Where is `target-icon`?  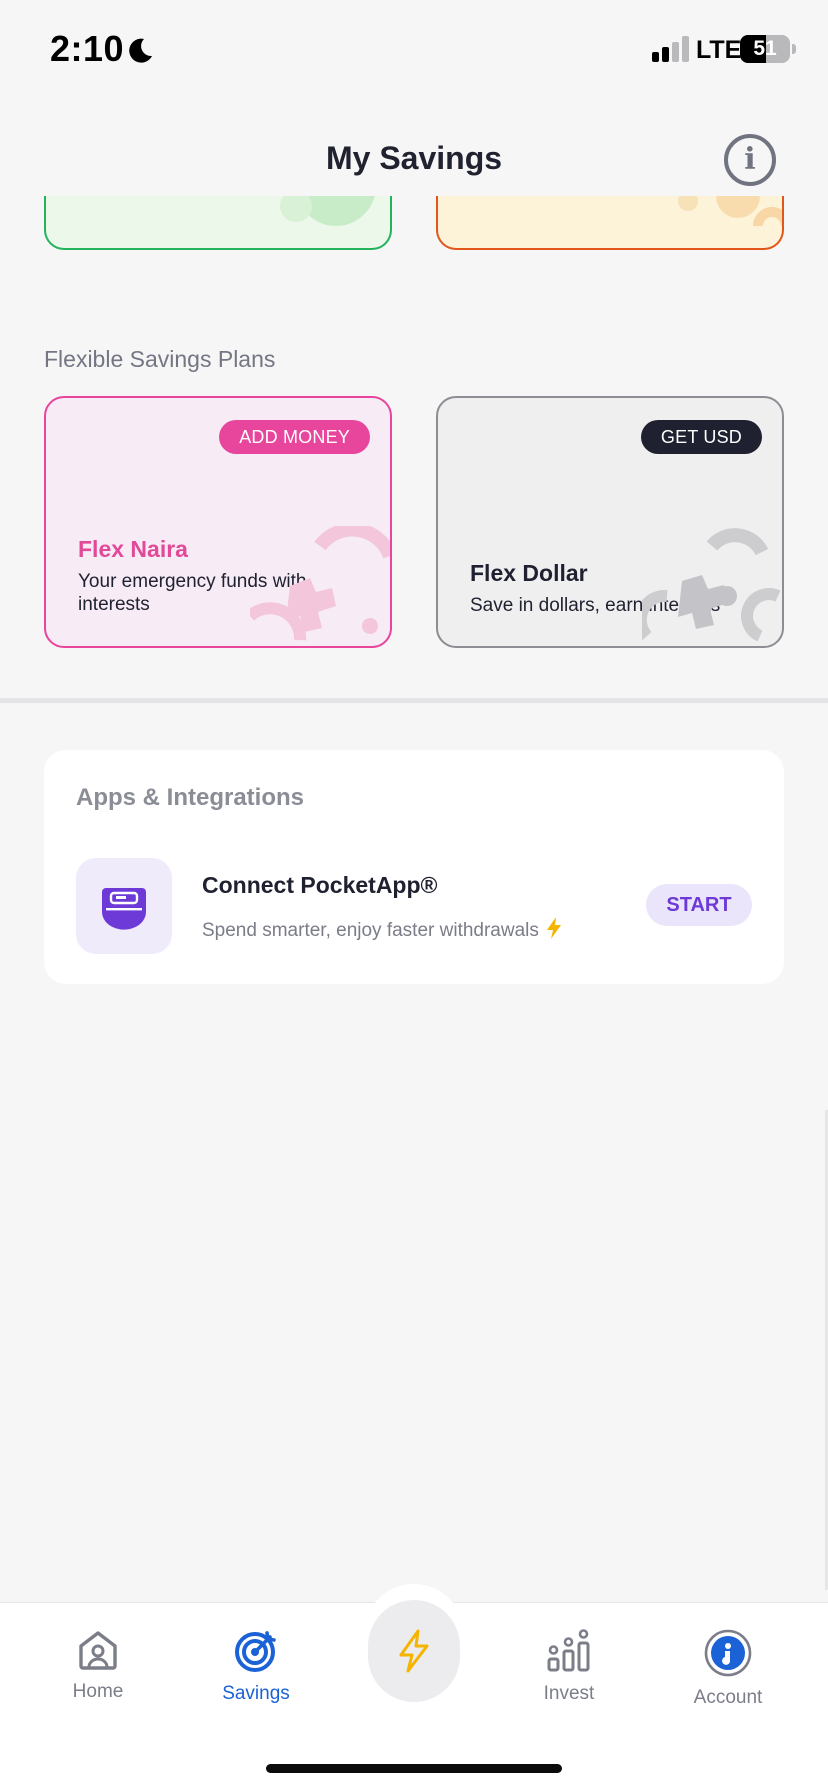
target-icon is located at coordinates (255, 1651).